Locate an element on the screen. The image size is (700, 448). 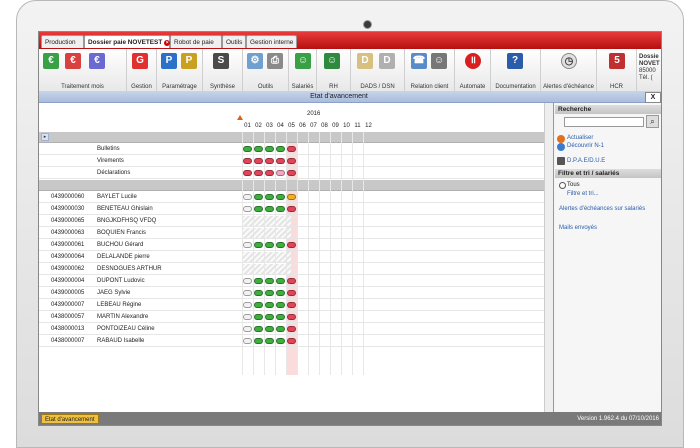
ribbon-group-alertes: ◷ Alertes d'échéance is located at coordinates (569, 70).